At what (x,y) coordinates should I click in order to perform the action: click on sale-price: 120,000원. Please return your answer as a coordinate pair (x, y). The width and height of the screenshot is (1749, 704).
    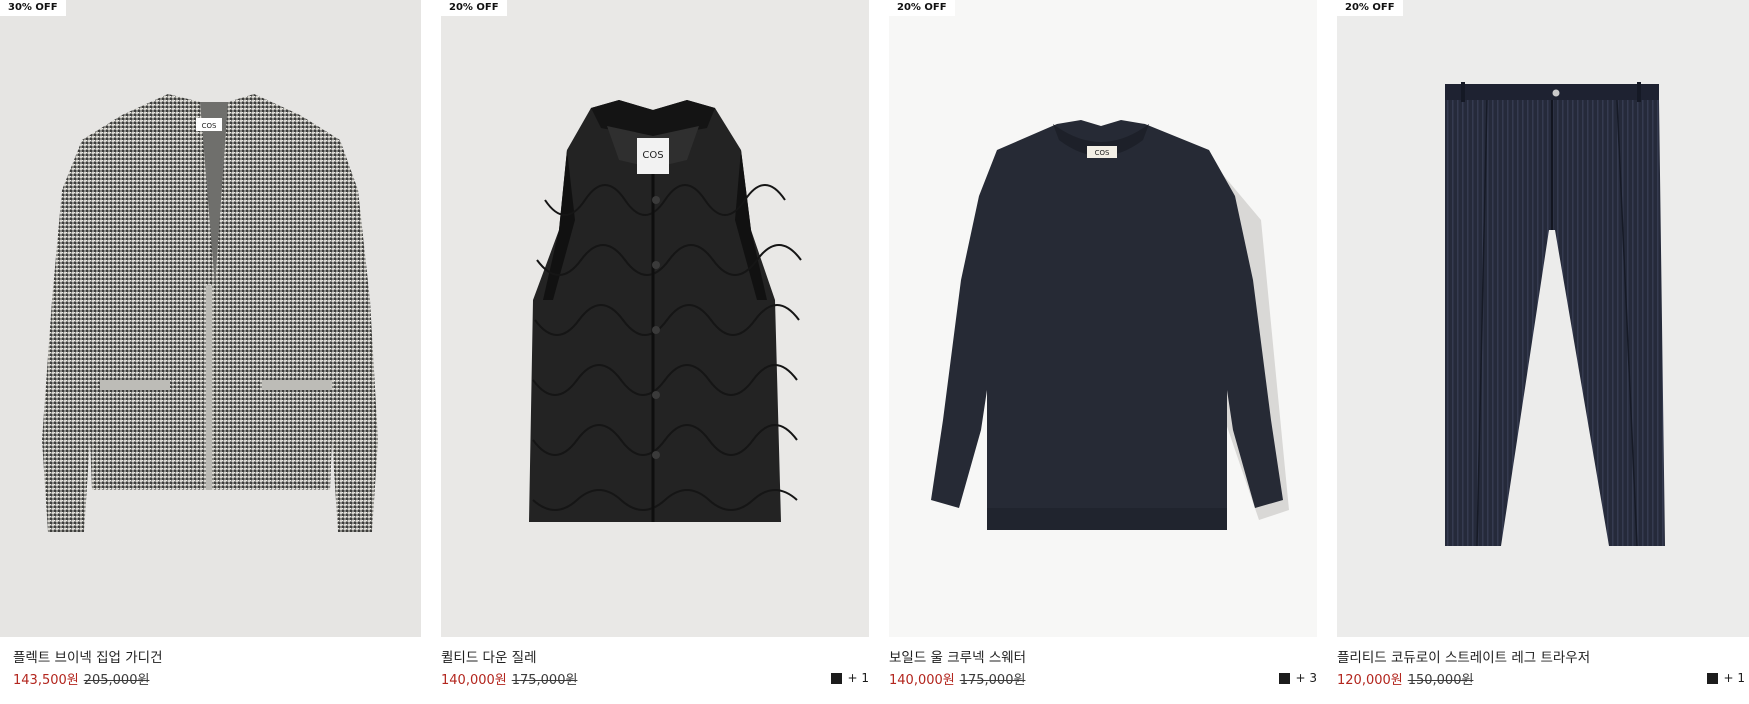
    Looking at the image, I should click on (1370, 680).